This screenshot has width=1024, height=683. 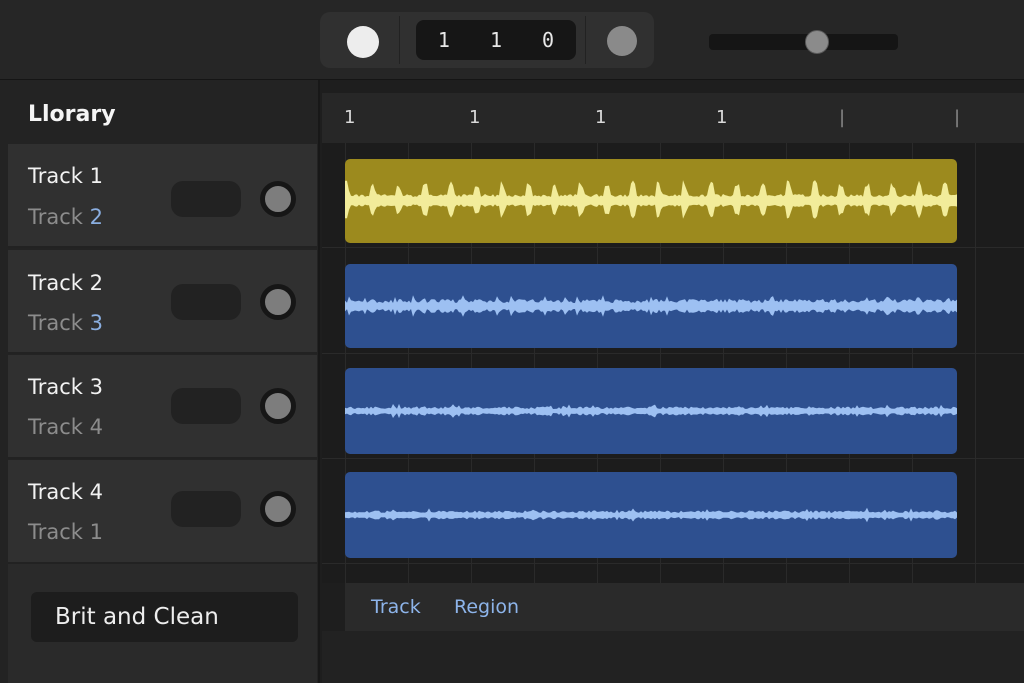 What do you see at coordinates (622, 41) in the screenshot?
I see `metronome-button` at bounding box center [622, 41].